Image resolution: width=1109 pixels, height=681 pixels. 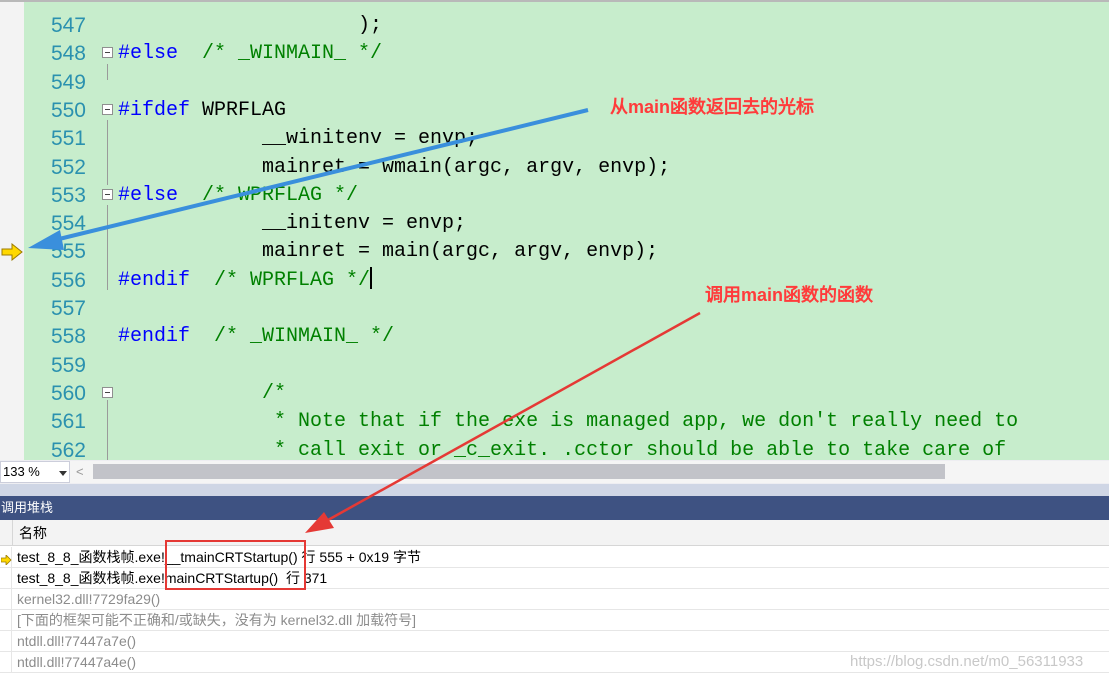 I want to click on code-text: __winitenv = envp;, so click(x=298, y=139).